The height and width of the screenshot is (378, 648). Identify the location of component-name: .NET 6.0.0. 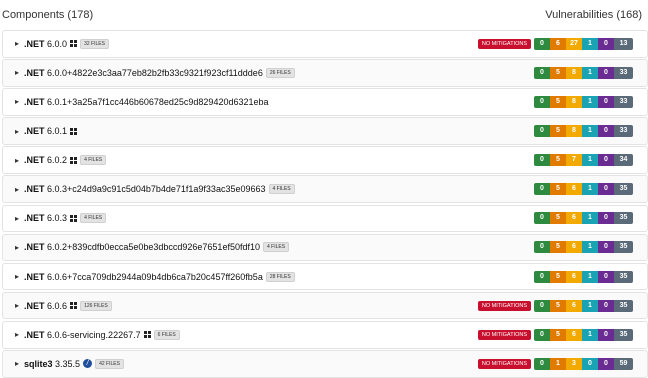
(45, 44).